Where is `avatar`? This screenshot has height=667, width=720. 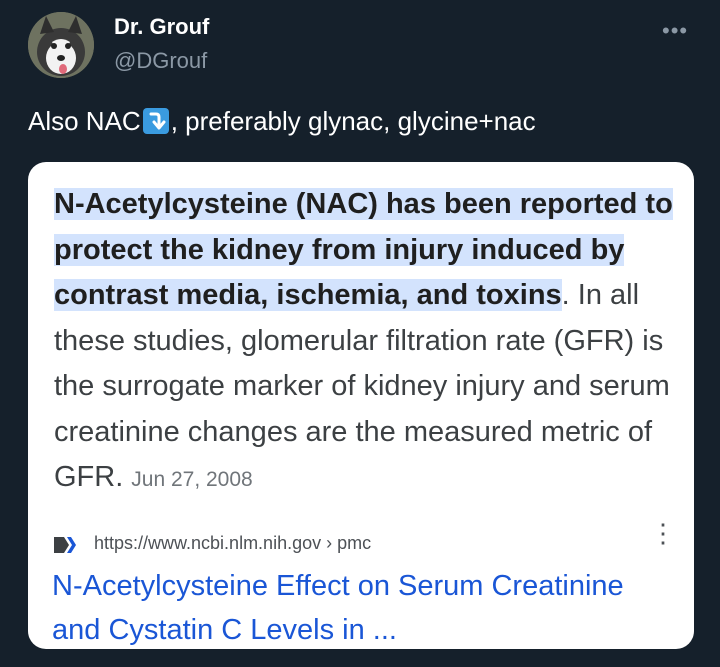
avatar is located at coordinates (61, 45).